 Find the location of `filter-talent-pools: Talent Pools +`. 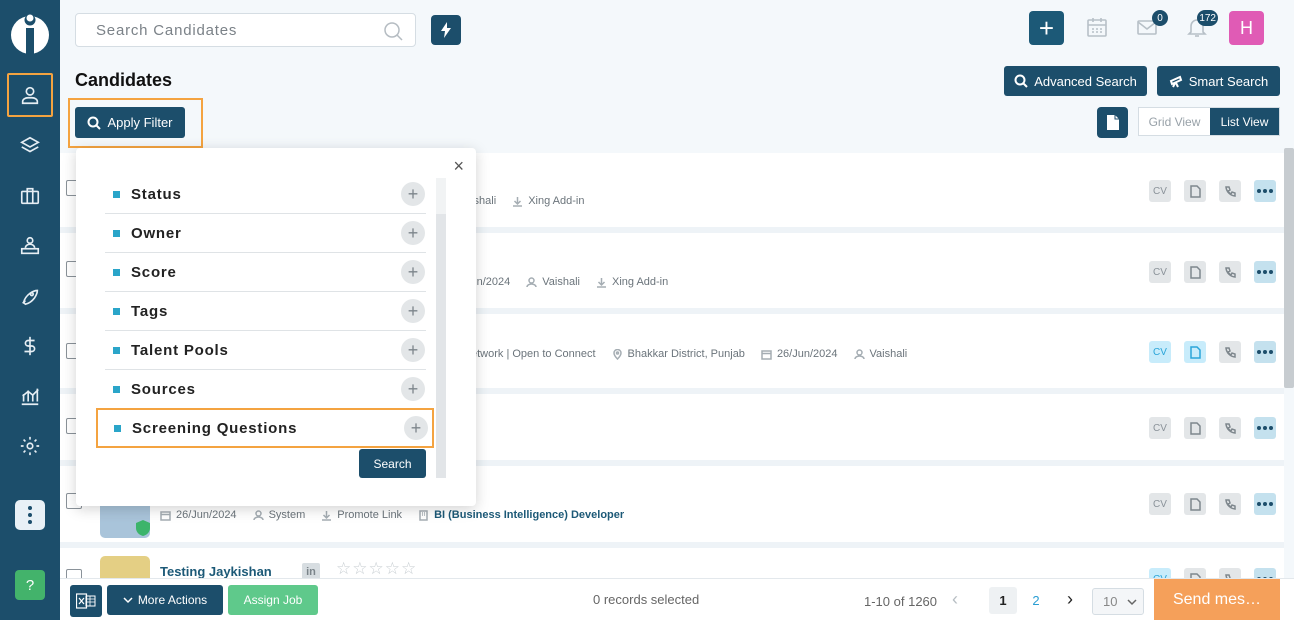

filter-talent-pools: Talent Pools + is located at coordinates (265, 350).